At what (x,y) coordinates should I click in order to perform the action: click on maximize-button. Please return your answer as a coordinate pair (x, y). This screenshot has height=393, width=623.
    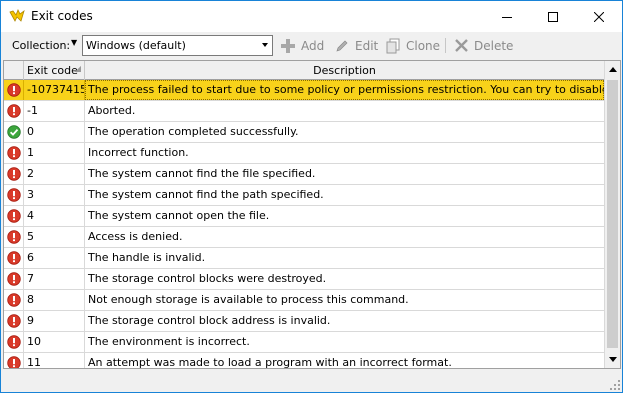
    Looking at the image, I should click on (553, 16).